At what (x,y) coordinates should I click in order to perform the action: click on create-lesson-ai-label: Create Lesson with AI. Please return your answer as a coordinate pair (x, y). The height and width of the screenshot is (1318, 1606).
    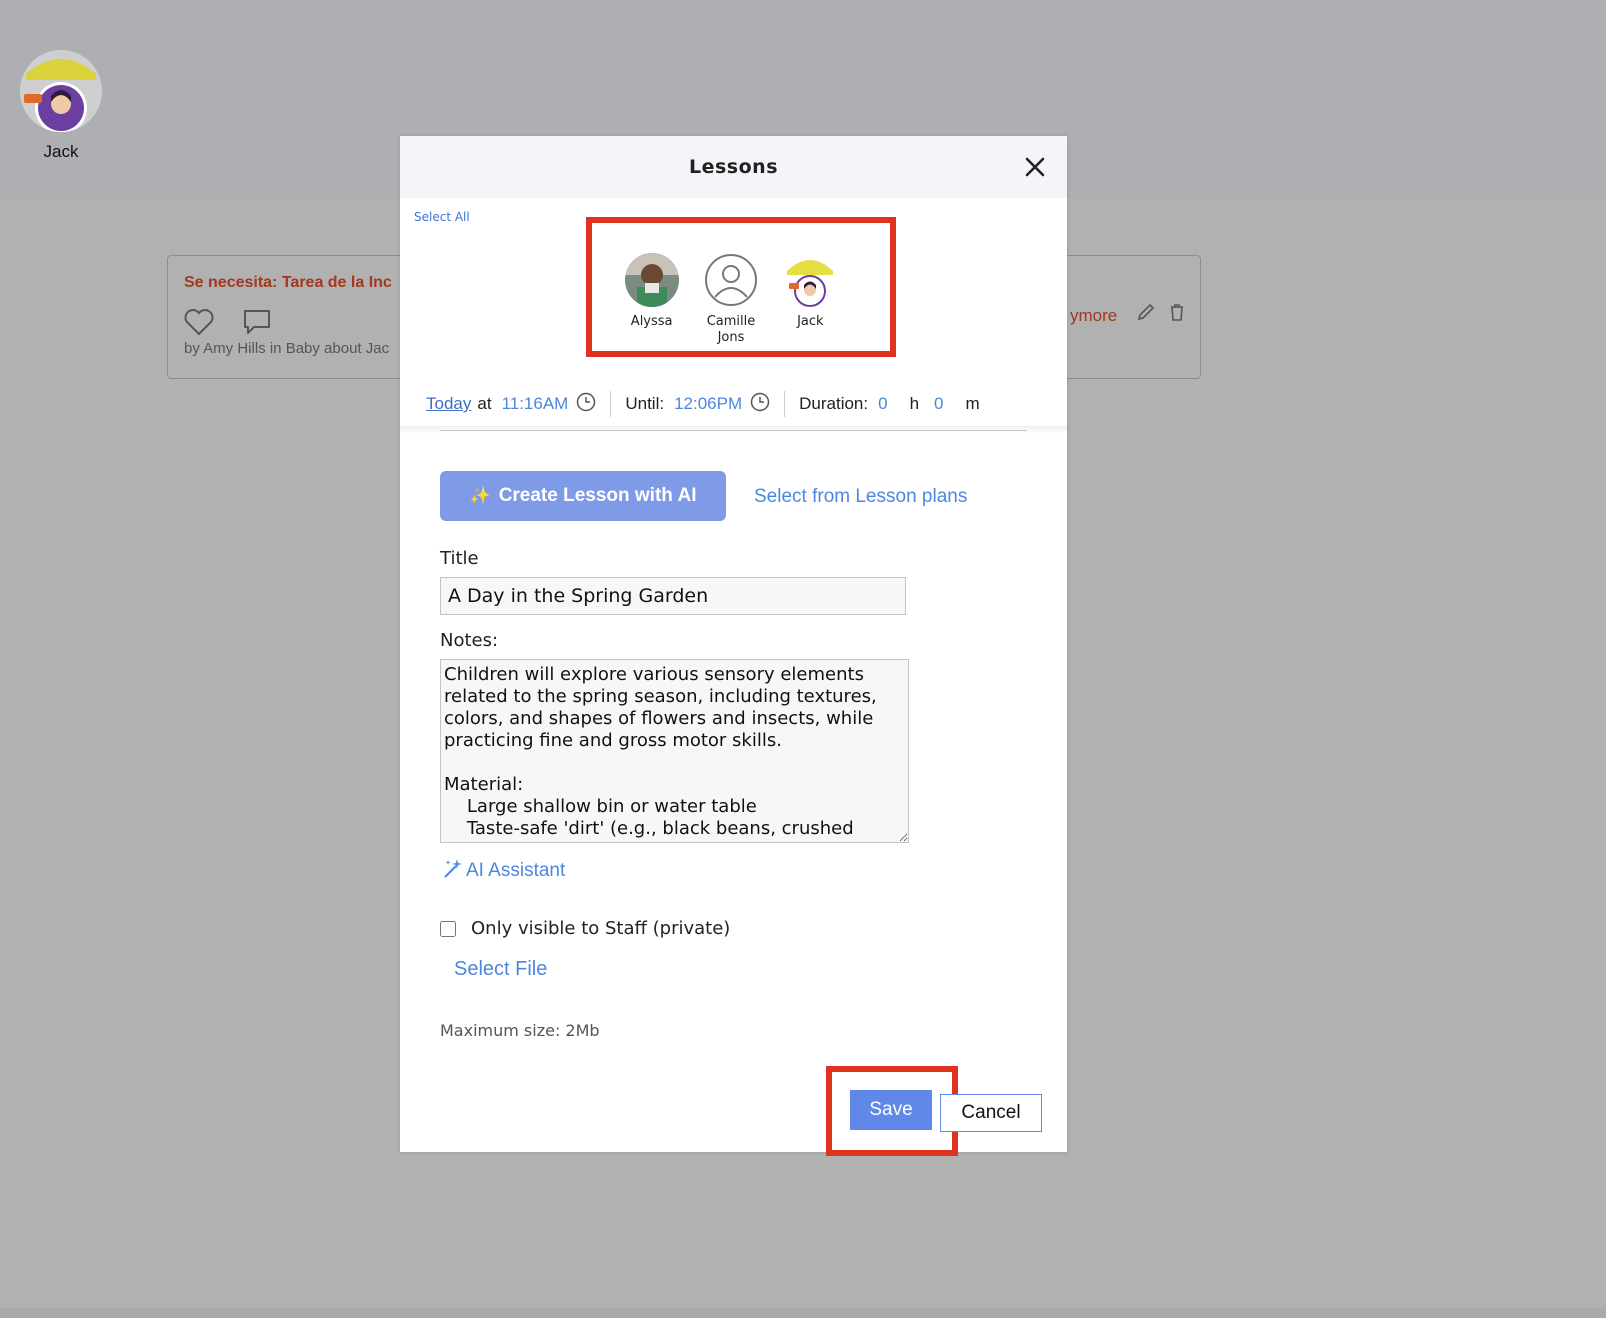
    Looking at the image, I should click on (597, 495).